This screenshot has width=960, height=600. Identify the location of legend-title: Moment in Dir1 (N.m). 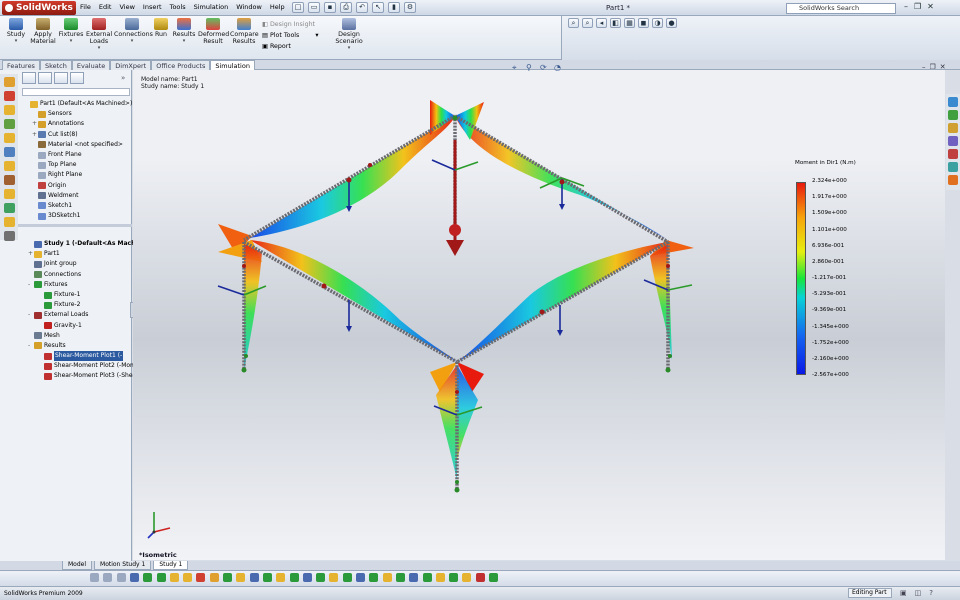
(825, 163).